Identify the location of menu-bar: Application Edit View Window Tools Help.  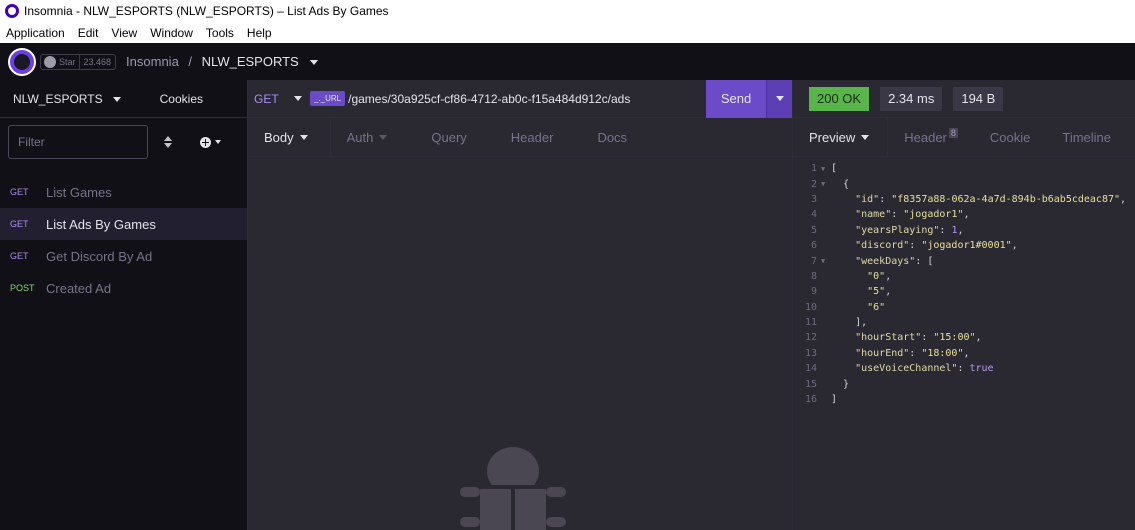
(567, 32).